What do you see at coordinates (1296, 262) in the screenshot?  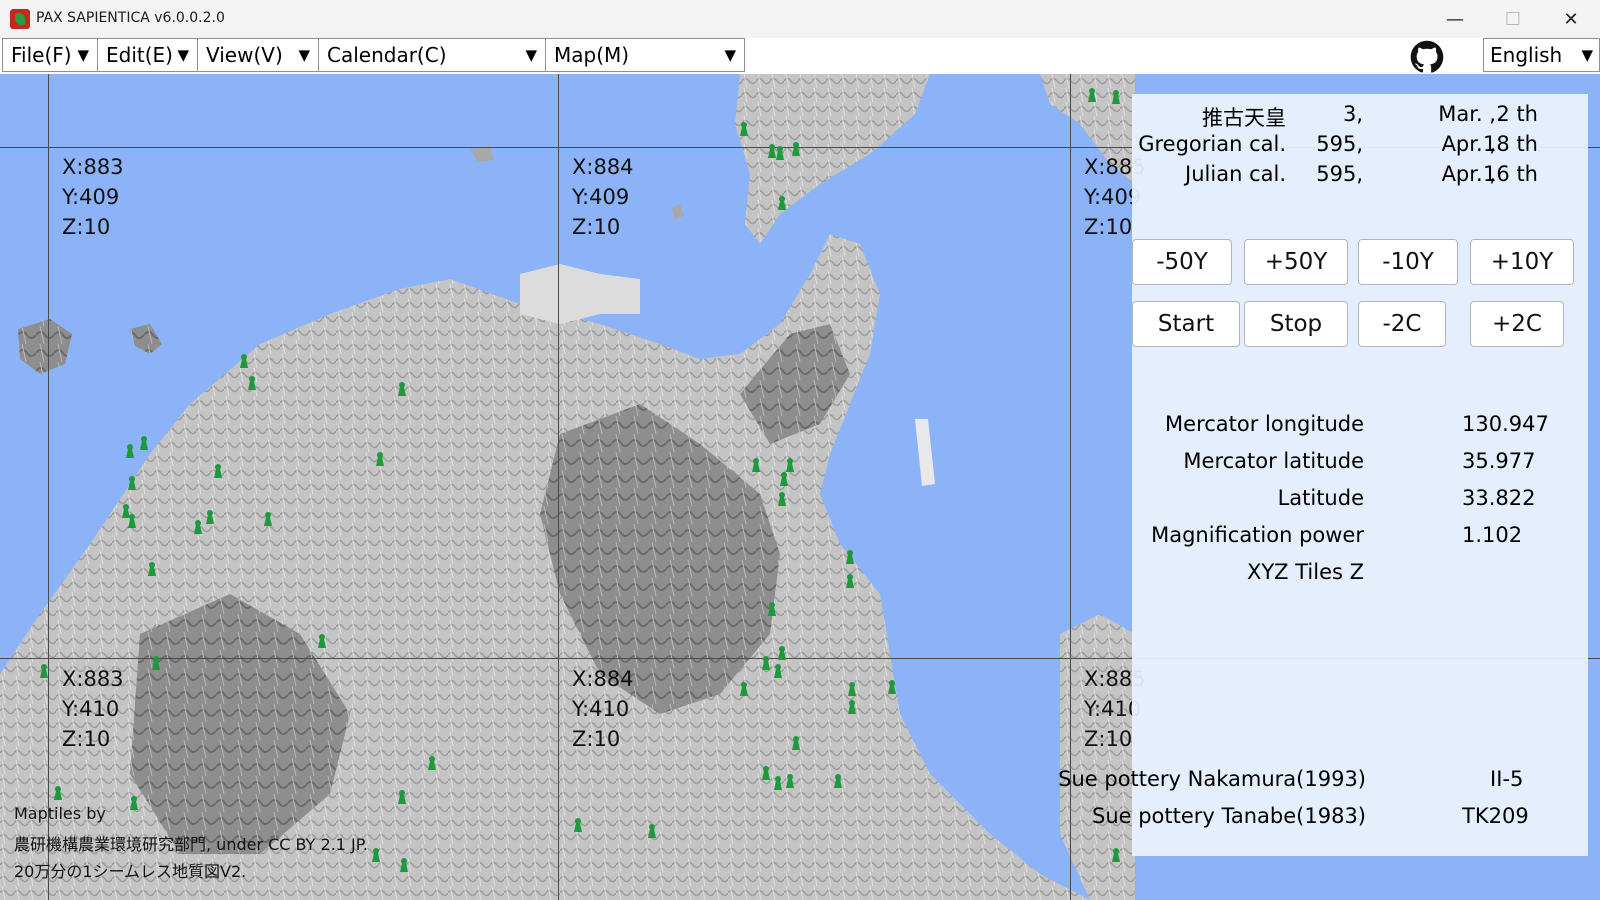 I see `plus-50-years-button: +50Y` at bounding box center [1296, 262].